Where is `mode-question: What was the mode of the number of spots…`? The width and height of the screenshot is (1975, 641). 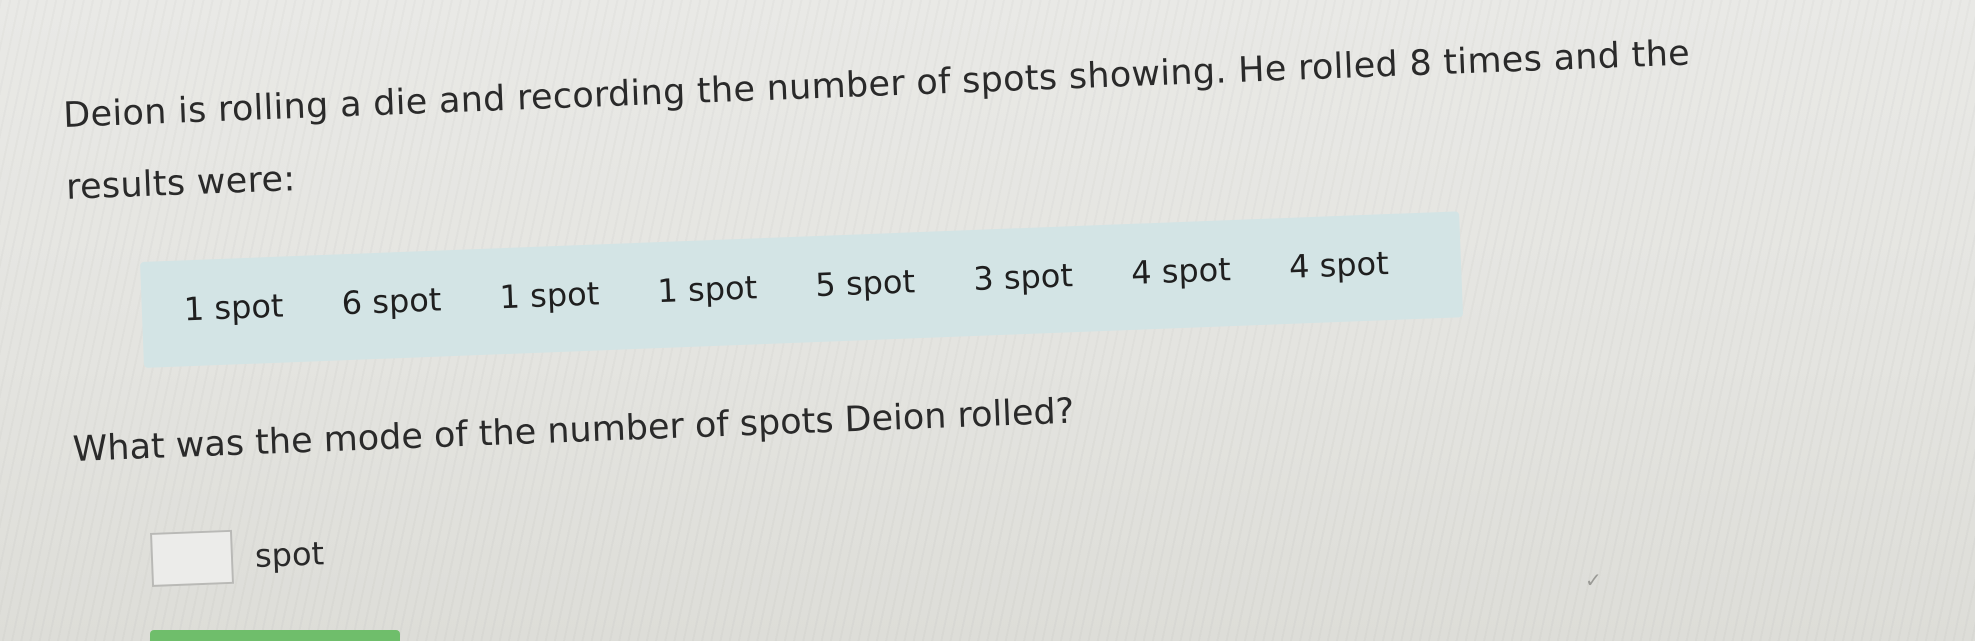
mode-question: What was the mode of the number of spots… is located at coordinates (573, 430).